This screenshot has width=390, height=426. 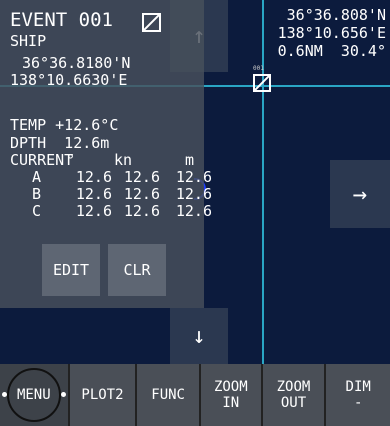 I want to click on temperature-value: TEMP +12.6°C, so click(x=64, y=125).